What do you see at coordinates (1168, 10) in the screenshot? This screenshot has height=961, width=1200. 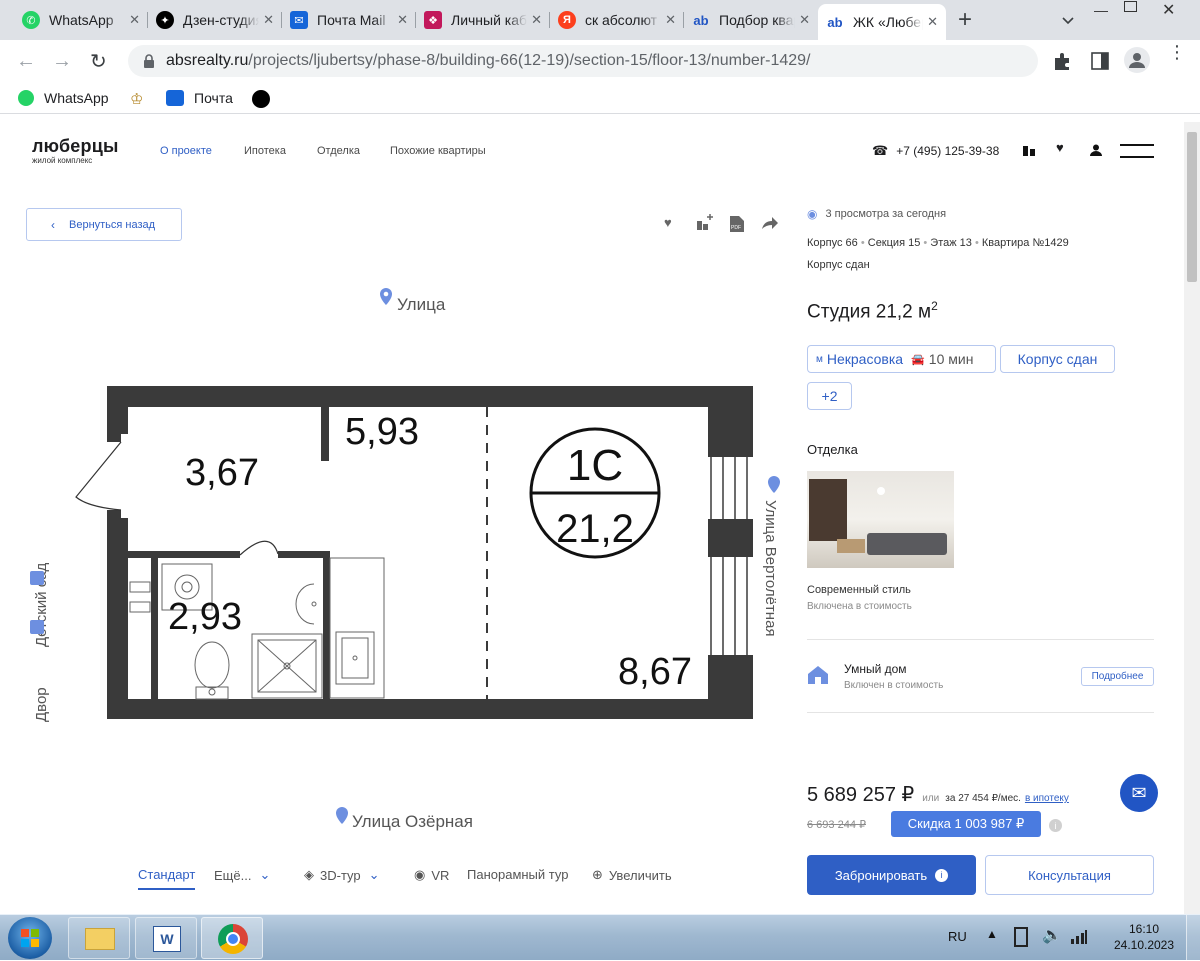 I see `close-window-button: ✕` at bounding box center [1168, 10].